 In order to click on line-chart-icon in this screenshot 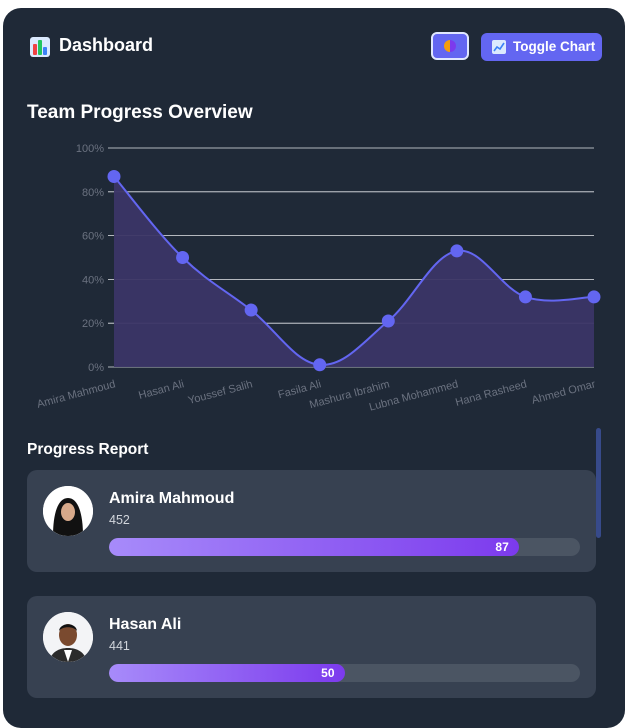, I will do `click(499, 47)`.